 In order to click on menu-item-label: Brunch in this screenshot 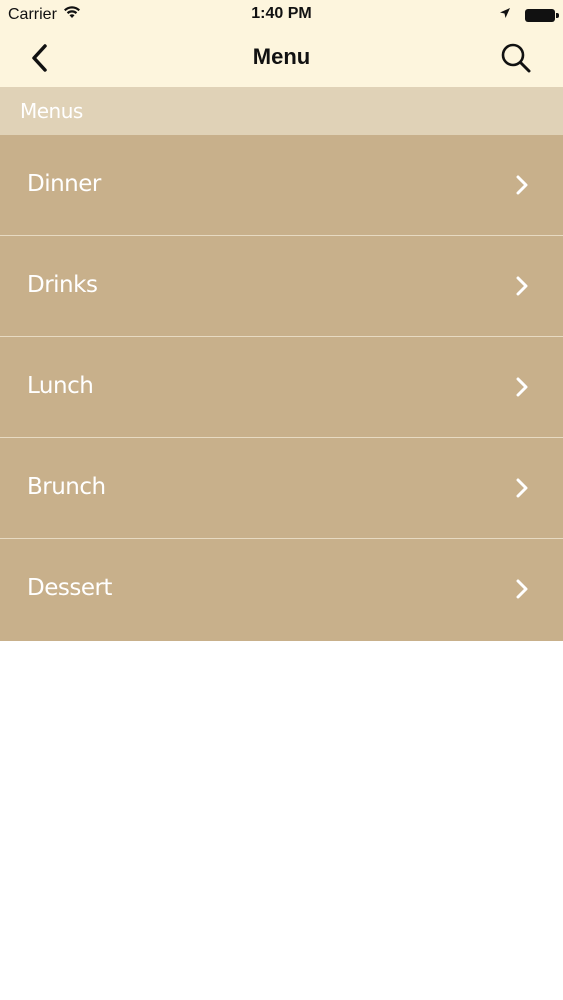, I will do `click(66, 487)`.